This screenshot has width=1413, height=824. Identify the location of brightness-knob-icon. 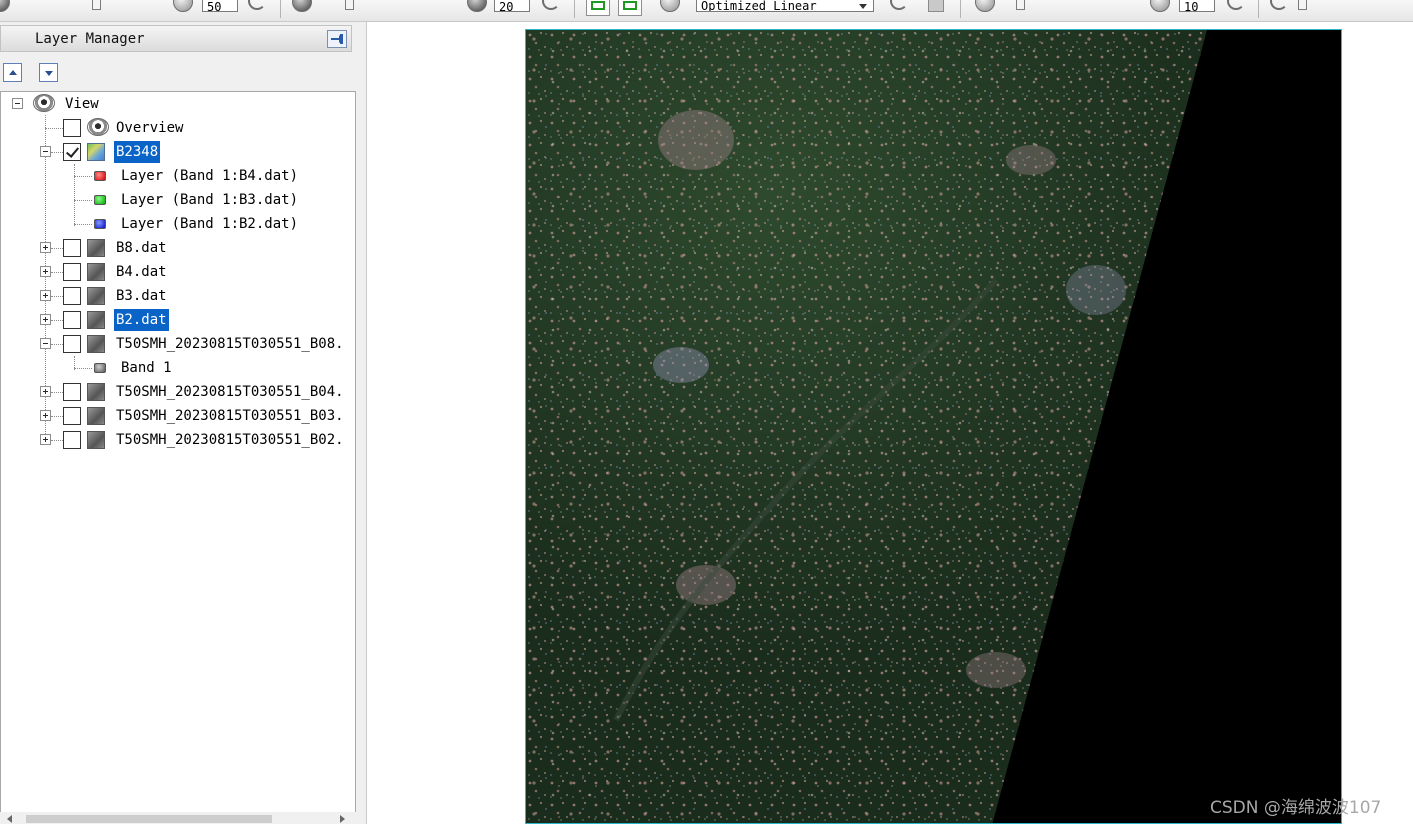
(5, 6).